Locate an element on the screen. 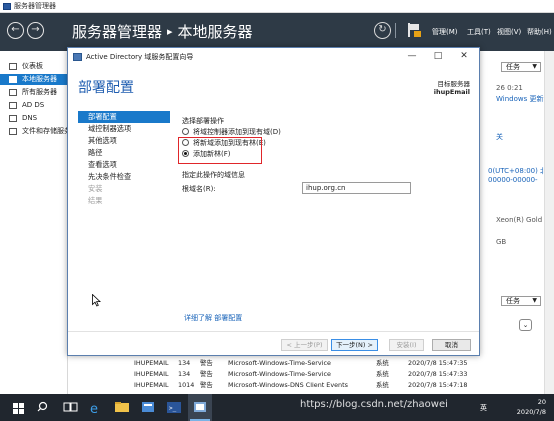 This screenshot has width=554, height=421. domain-info-label: 指定此操作的域信息 is located at coordinates (213, 175).